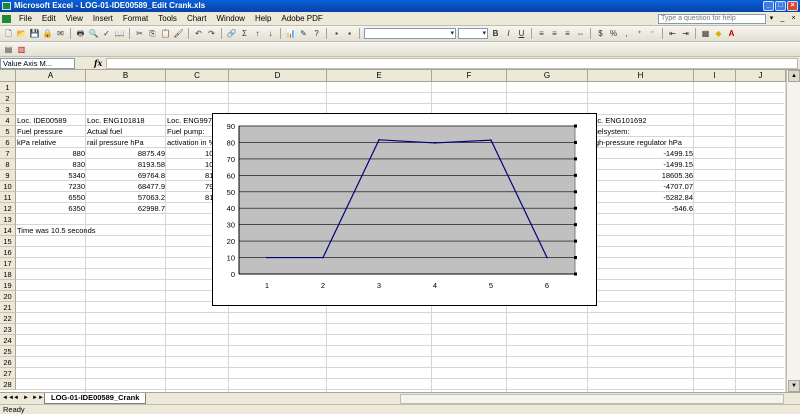 The image size is (800, 414). What do you see at coordinates (98, 63) in the screenshot?
I see `fx-icon: fx` at bounding box center [98, 63].